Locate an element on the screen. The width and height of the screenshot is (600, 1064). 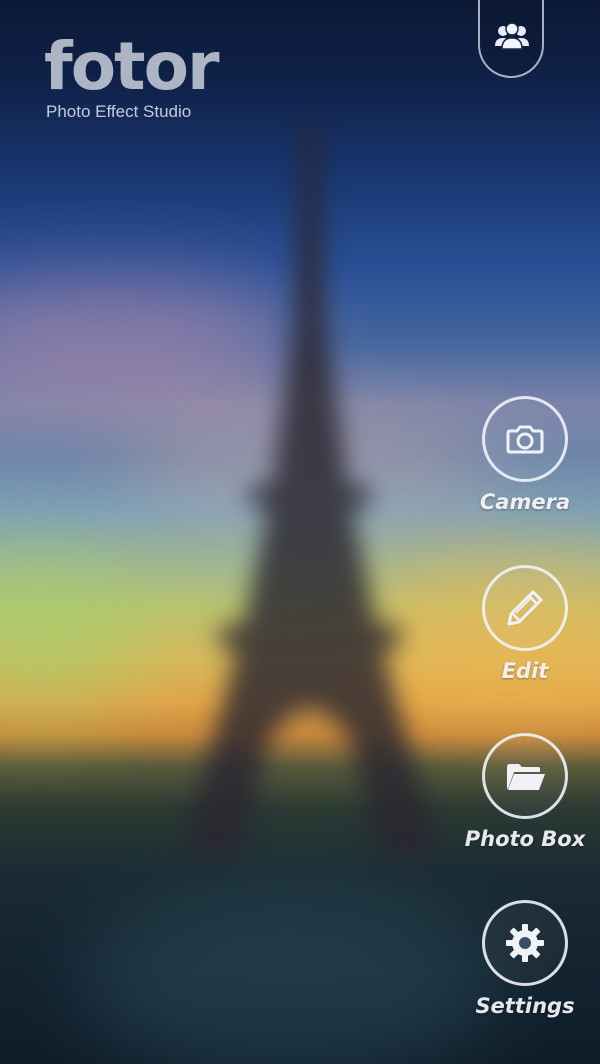
settings-circle is located at coordinates (525, 943).